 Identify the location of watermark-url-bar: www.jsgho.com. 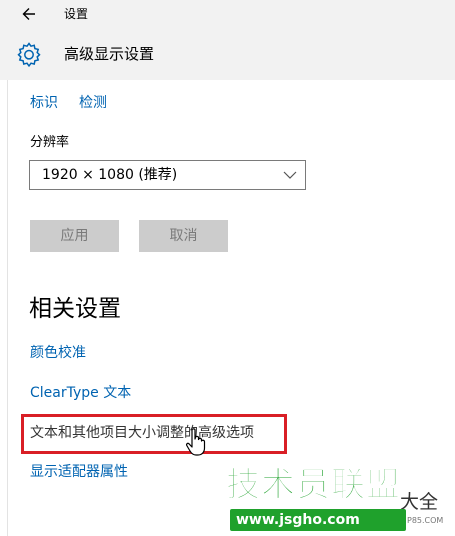
(318, 520).